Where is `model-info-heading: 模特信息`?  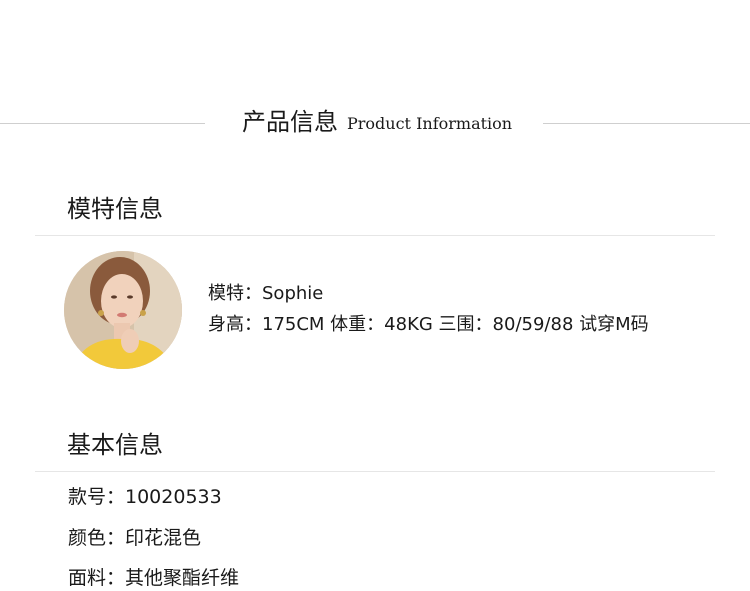 model-info-heading: 模特信息 is located at coordinates (115, 209).